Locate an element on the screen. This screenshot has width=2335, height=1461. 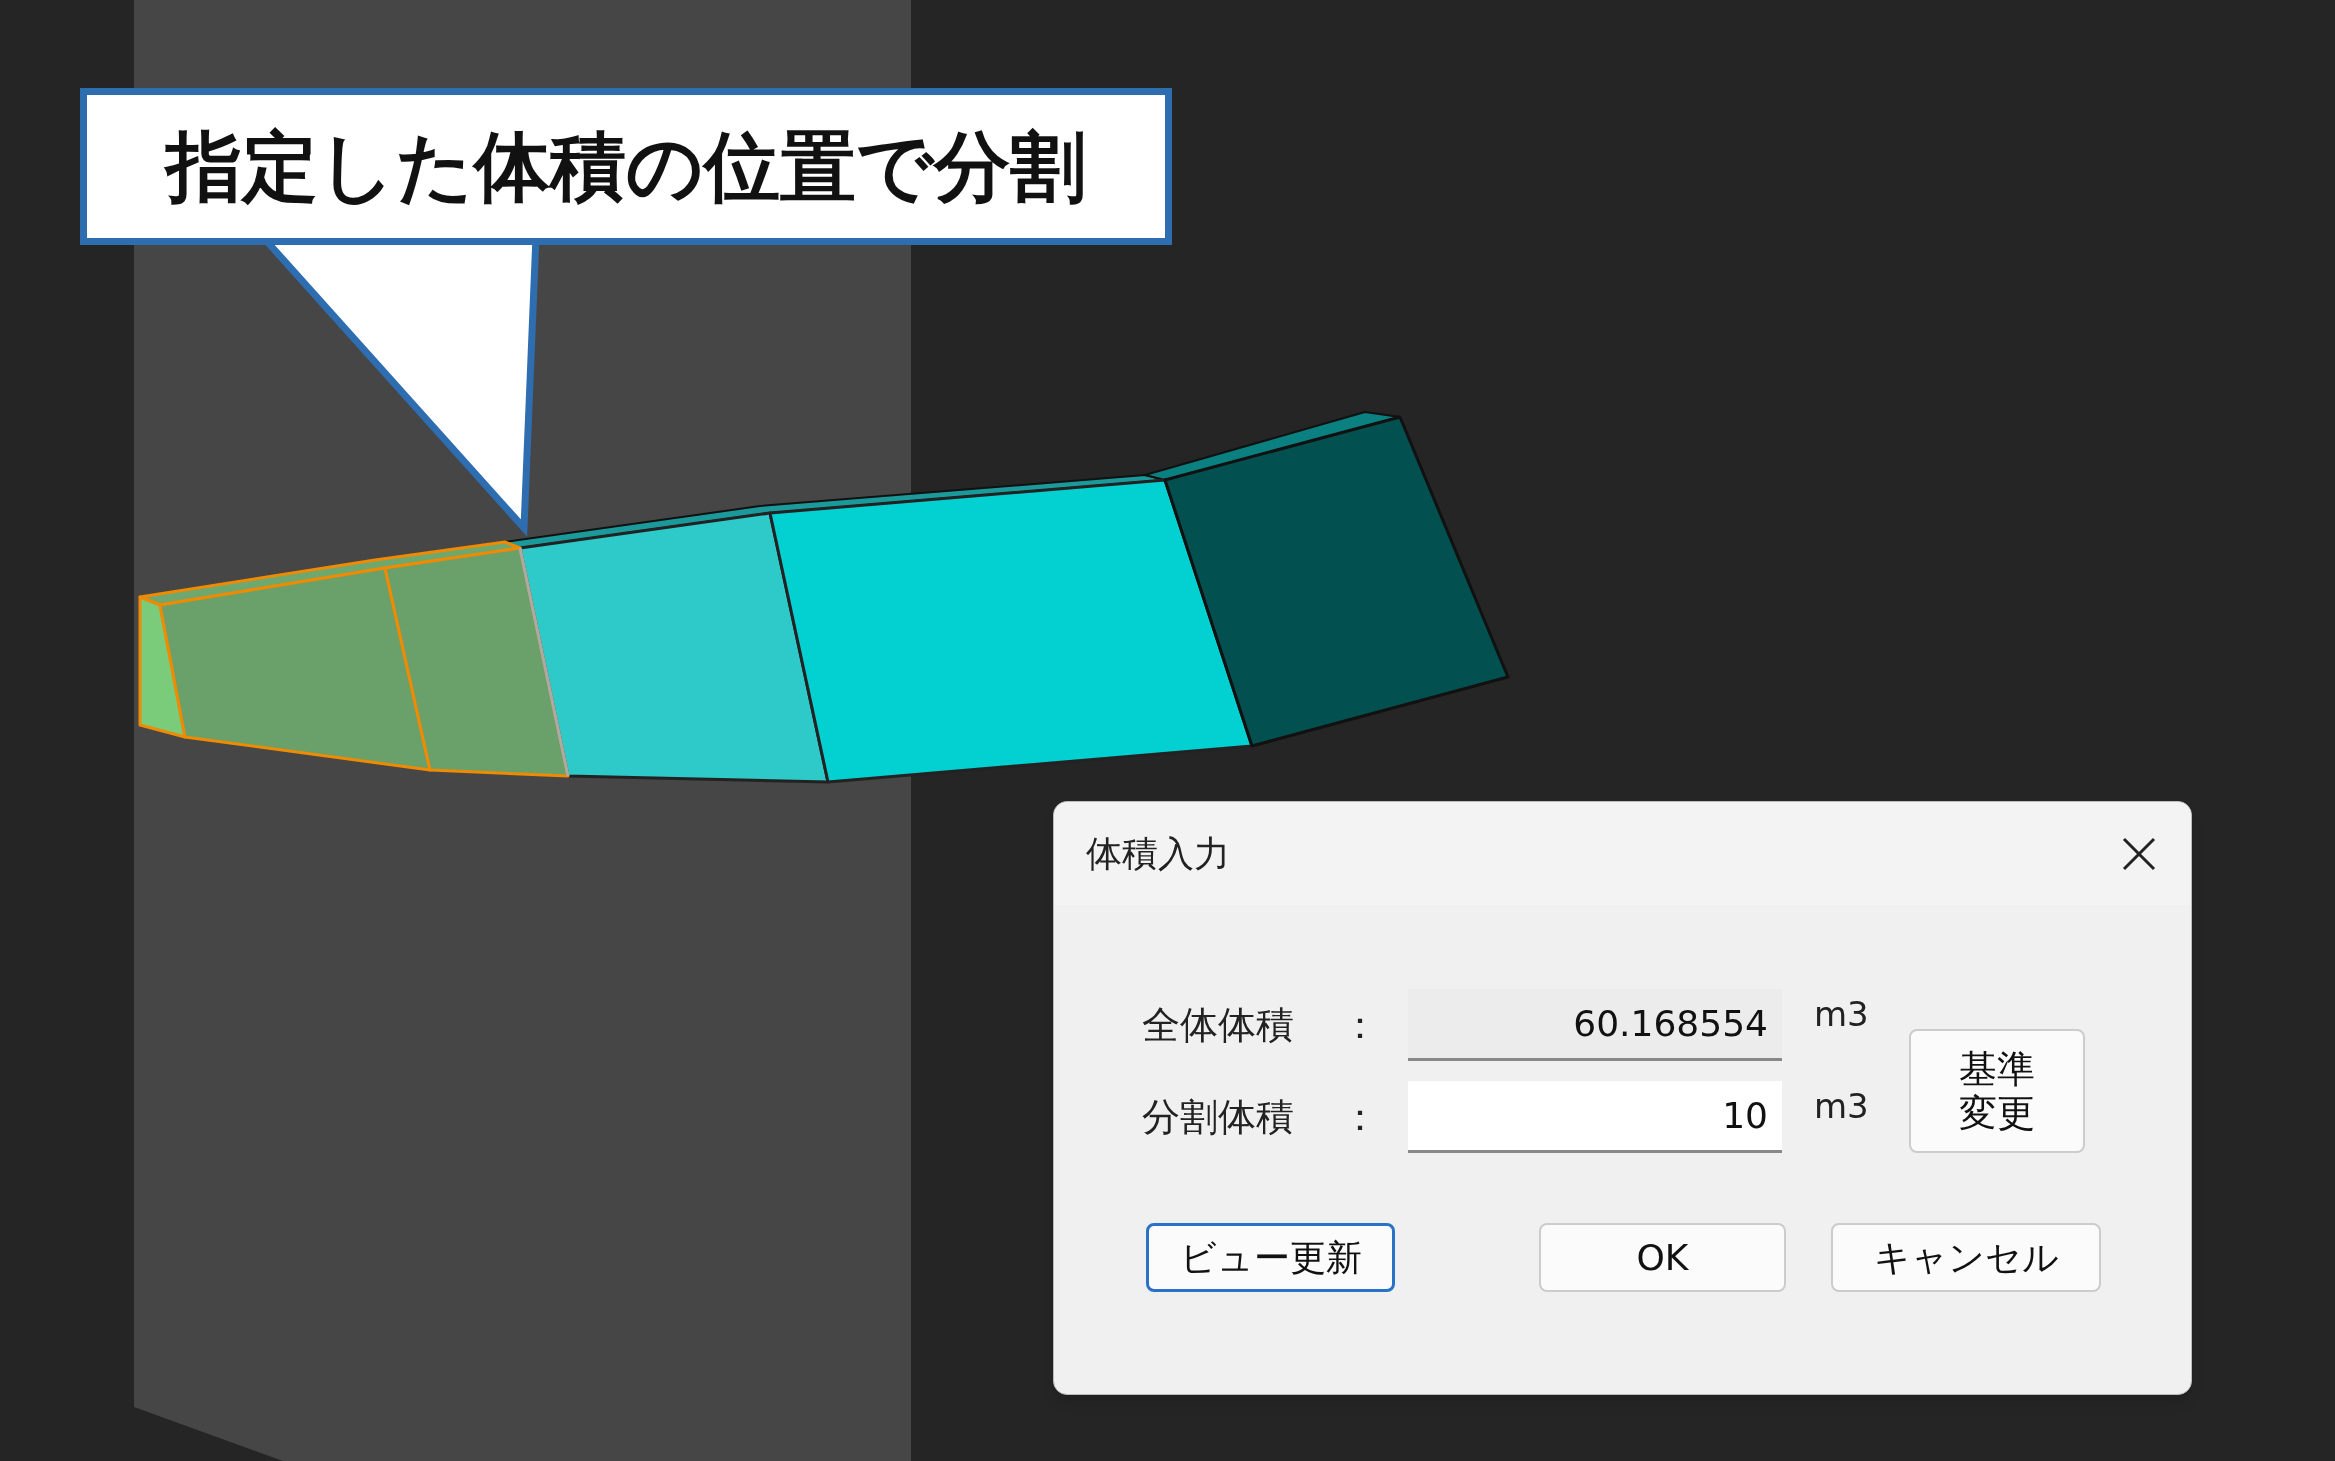
dialog-button: OK is located at coordinates (1662, 1257).